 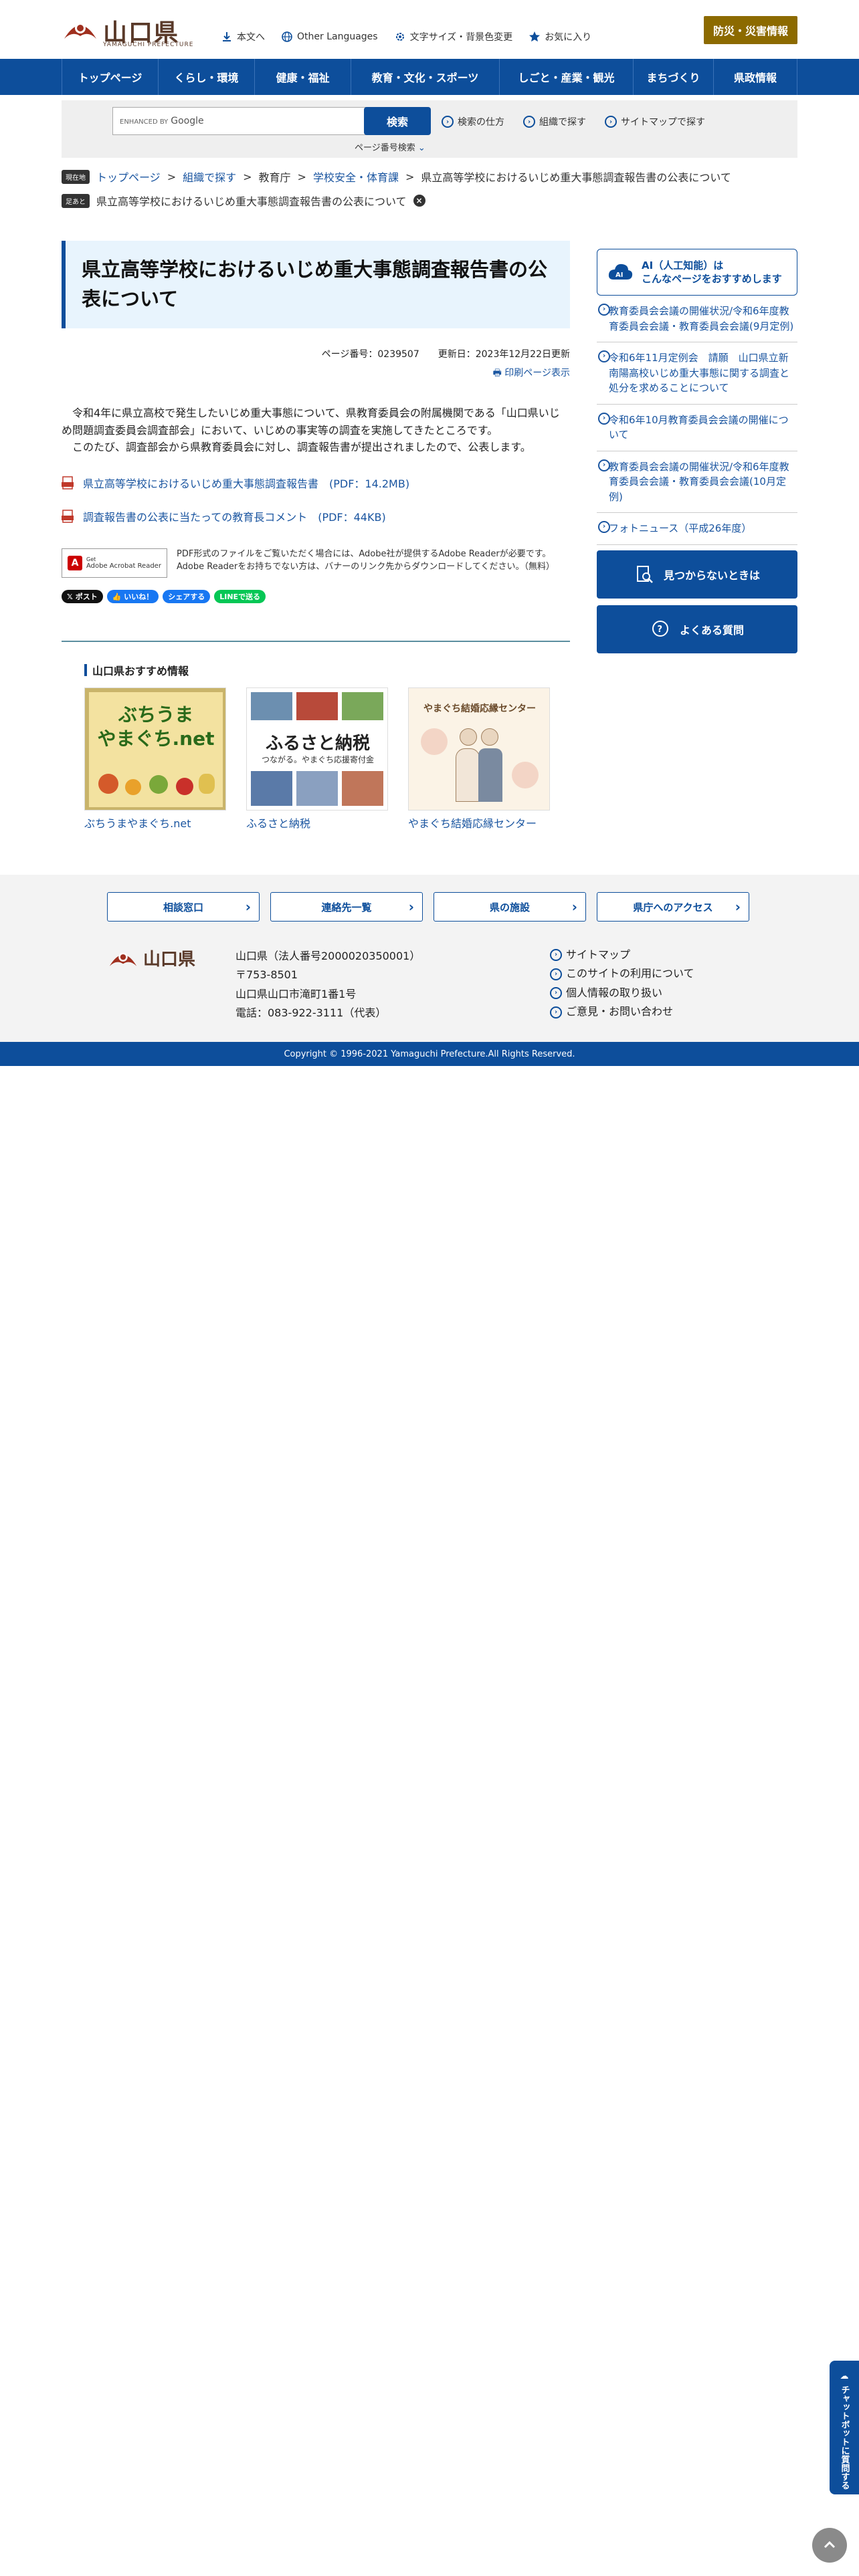 I want to click on x-post-button: 𝕏 ポスト, so click(x=82, y=596).